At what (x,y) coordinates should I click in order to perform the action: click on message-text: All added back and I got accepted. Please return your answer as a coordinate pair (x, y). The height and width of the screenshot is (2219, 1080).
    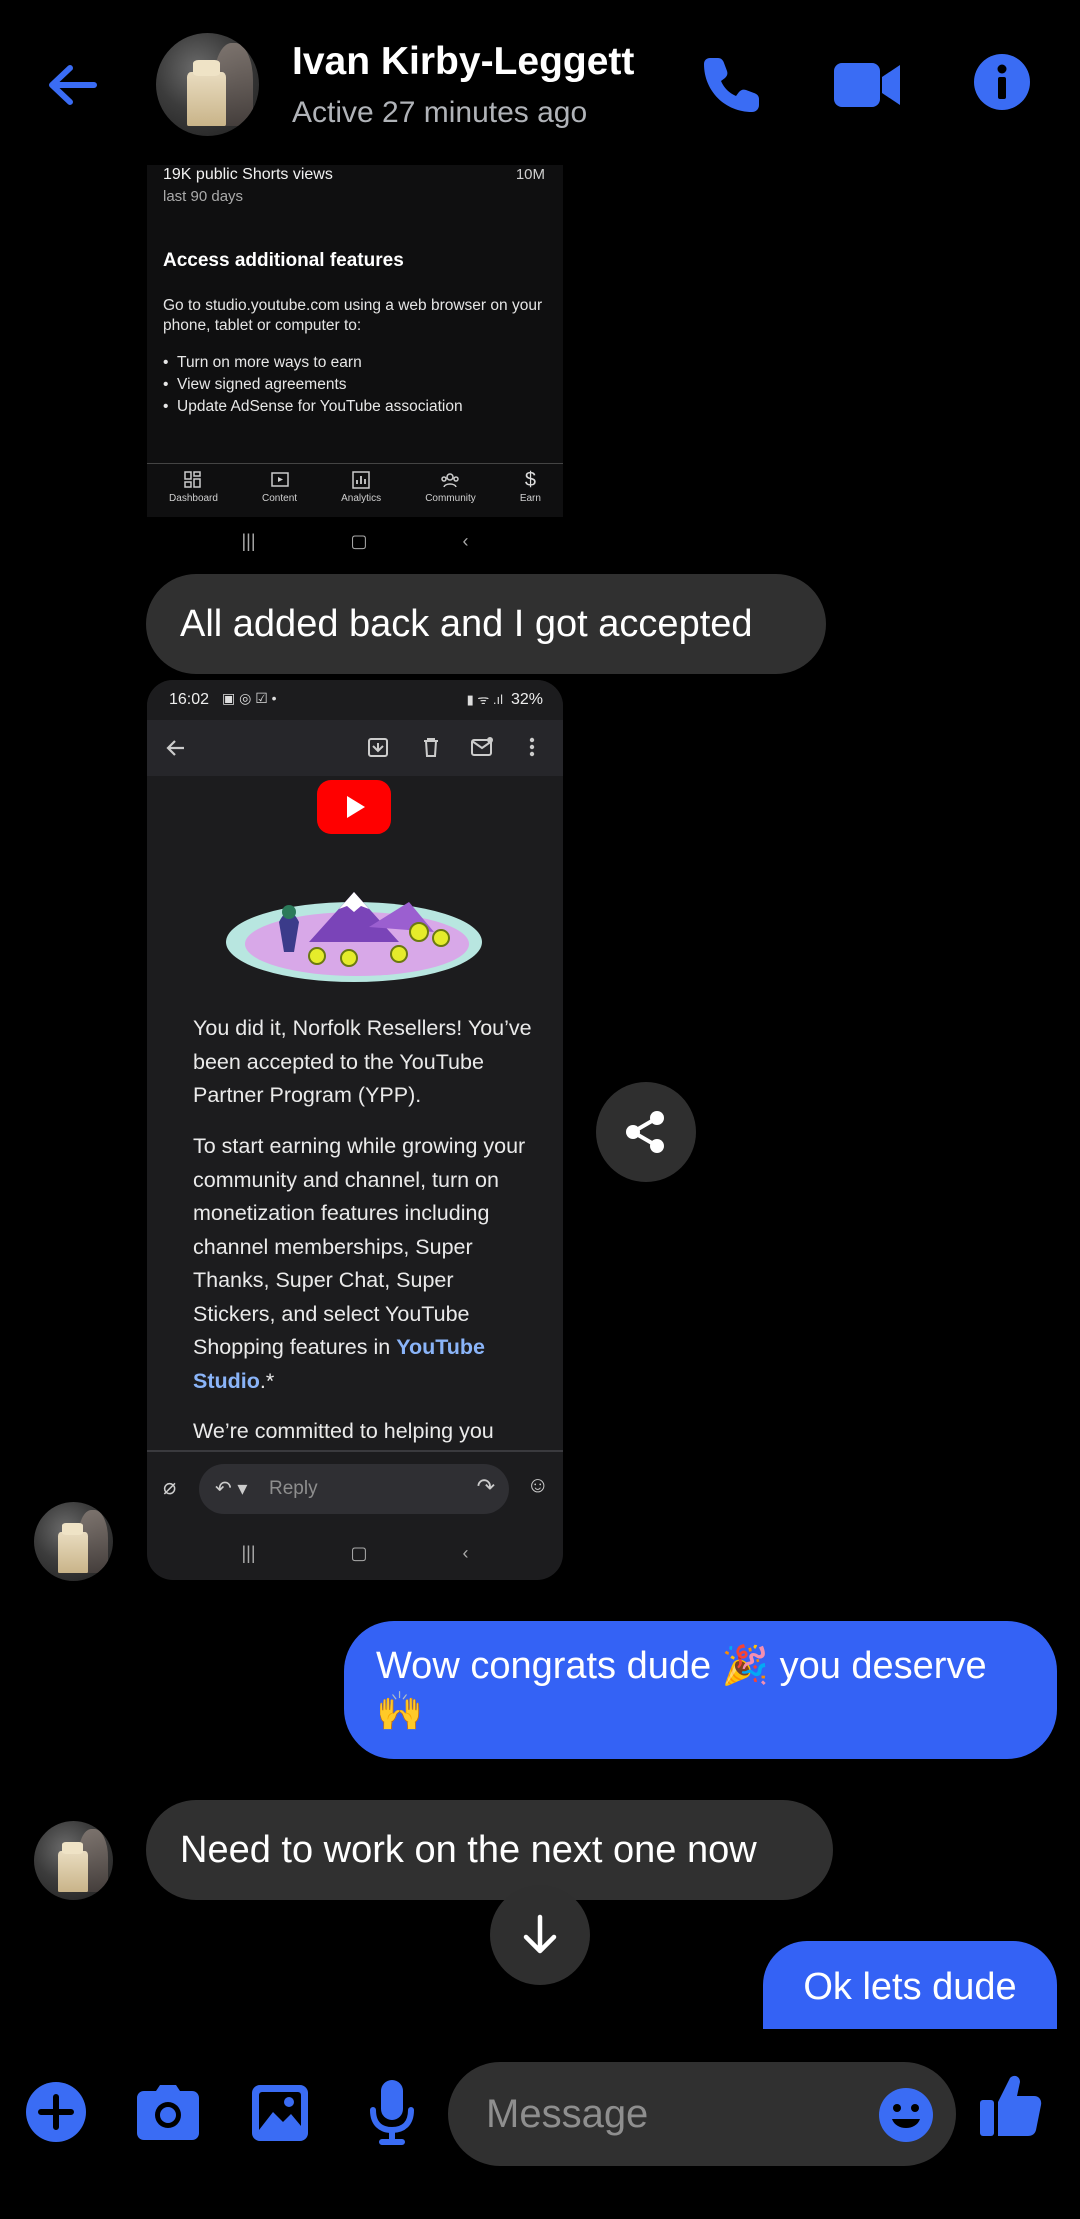
    Looking at the image, I should click on (466, 623).